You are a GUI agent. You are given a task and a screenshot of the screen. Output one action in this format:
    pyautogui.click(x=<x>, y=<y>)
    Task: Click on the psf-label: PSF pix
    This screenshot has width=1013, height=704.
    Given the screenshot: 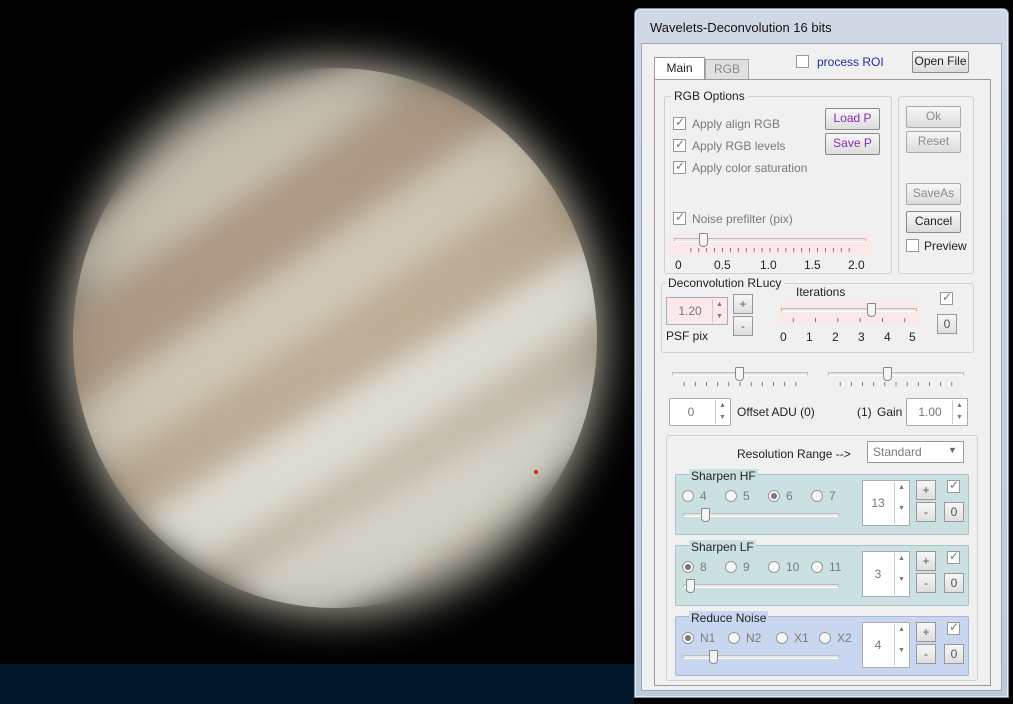 What is the action you would take?
    pyautogui.click(x=687, y=336)
    